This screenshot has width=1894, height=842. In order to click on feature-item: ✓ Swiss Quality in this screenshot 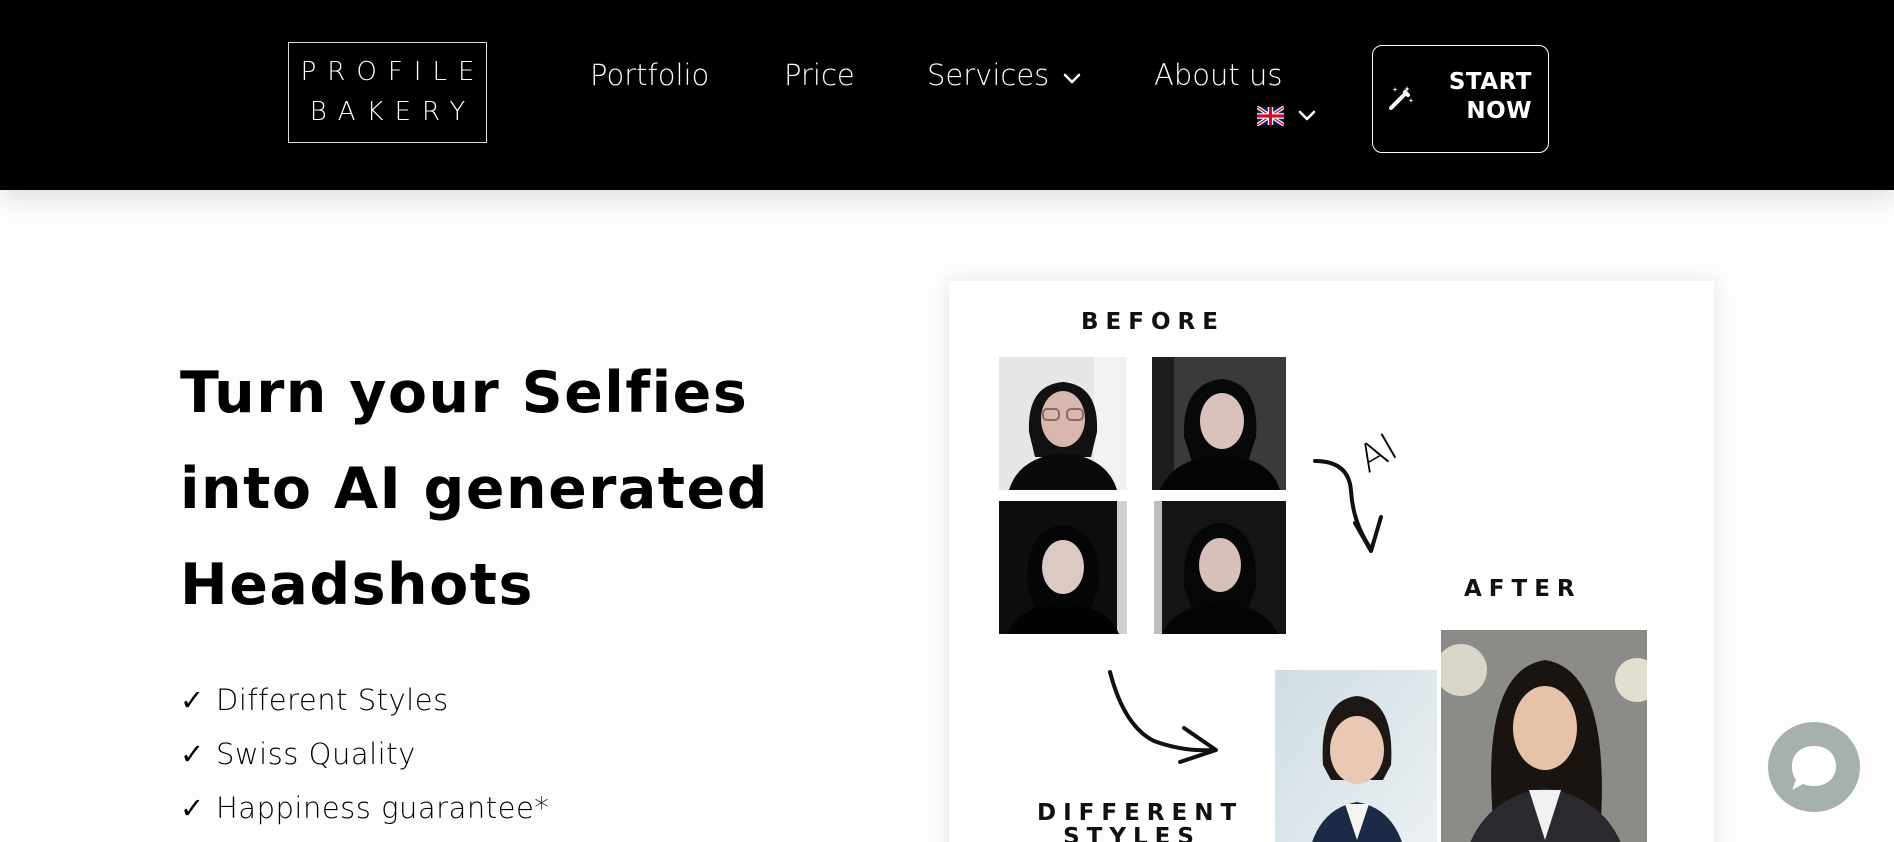, I will do `click(364, 761)`.